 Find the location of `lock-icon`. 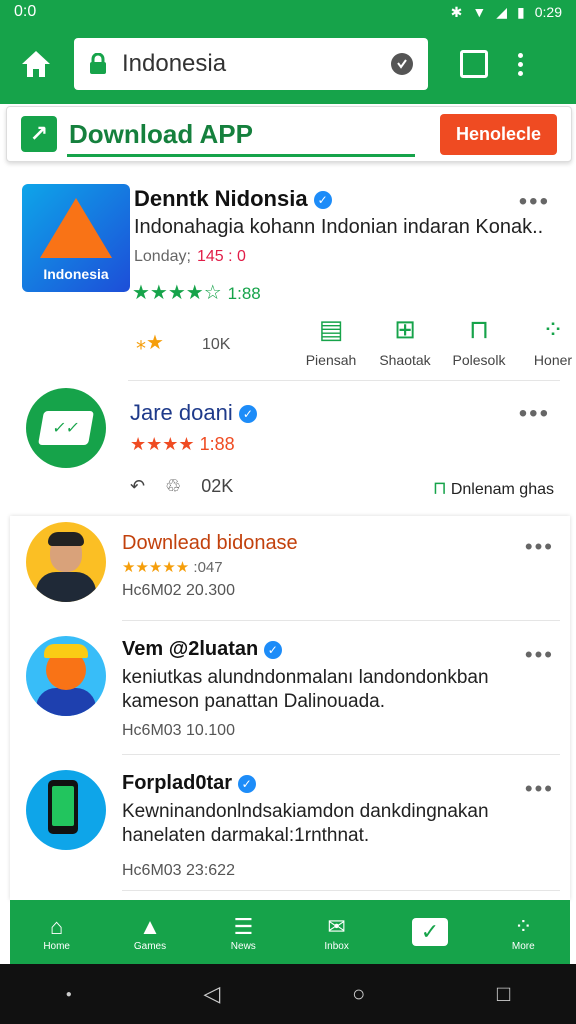

lock-icon is located at coordinates (98, 63).